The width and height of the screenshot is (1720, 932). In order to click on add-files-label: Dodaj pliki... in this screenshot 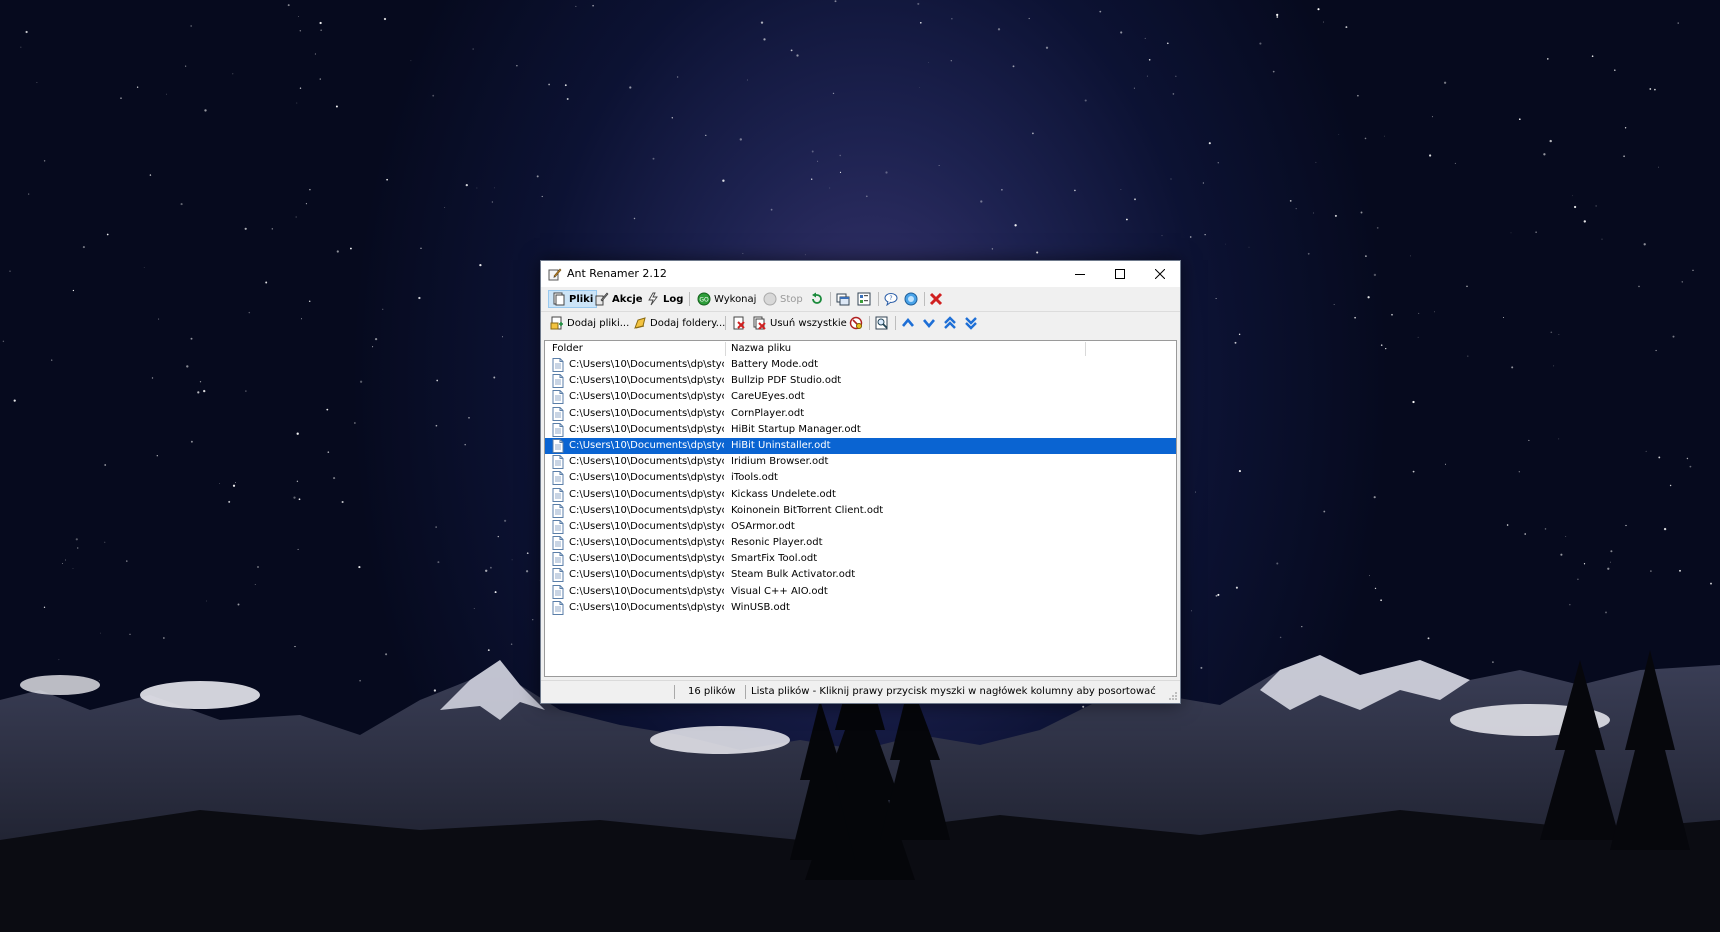, I will do `click(598, 323)`.